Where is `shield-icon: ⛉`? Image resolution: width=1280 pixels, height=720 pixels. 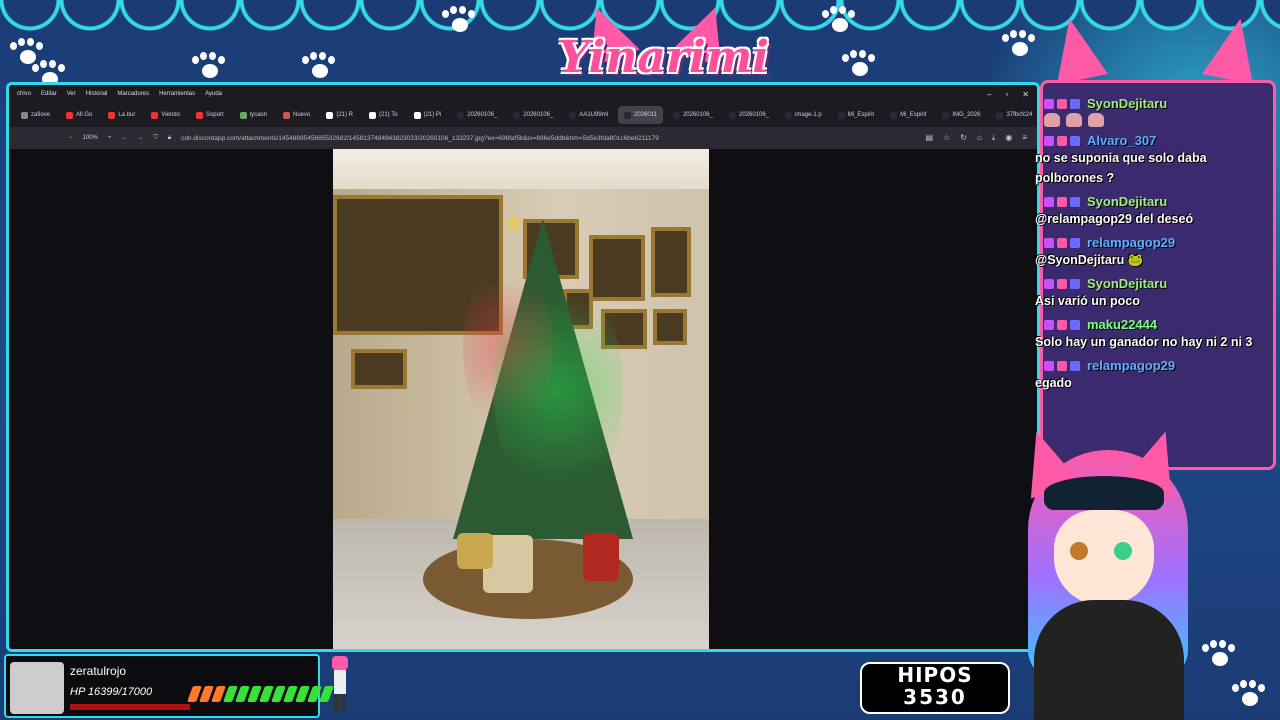 shield-icon: ⛉ is located at coordinates (155, 138).